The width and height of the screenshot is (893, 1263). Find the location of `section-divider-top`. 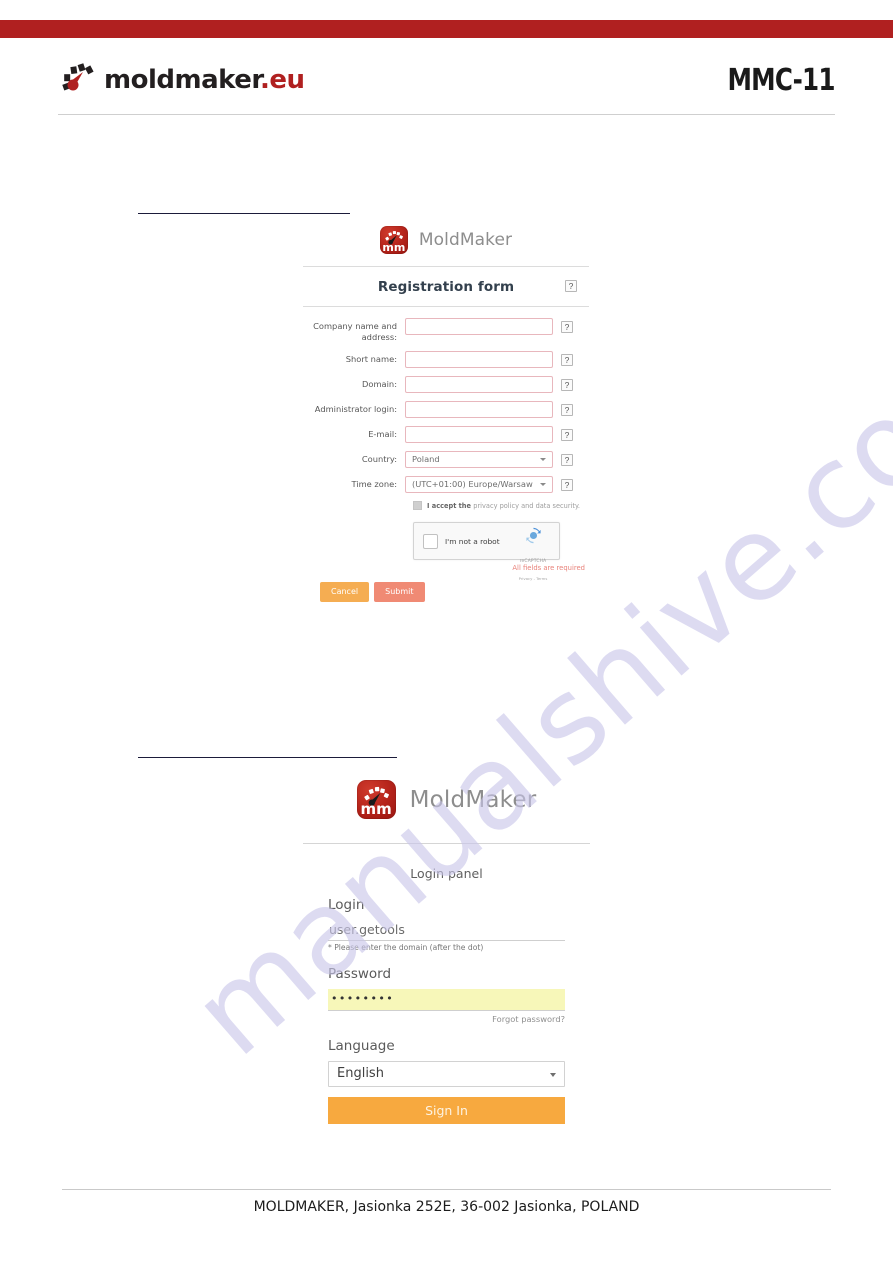

section-divider-top is located at coordinates (244, 213).